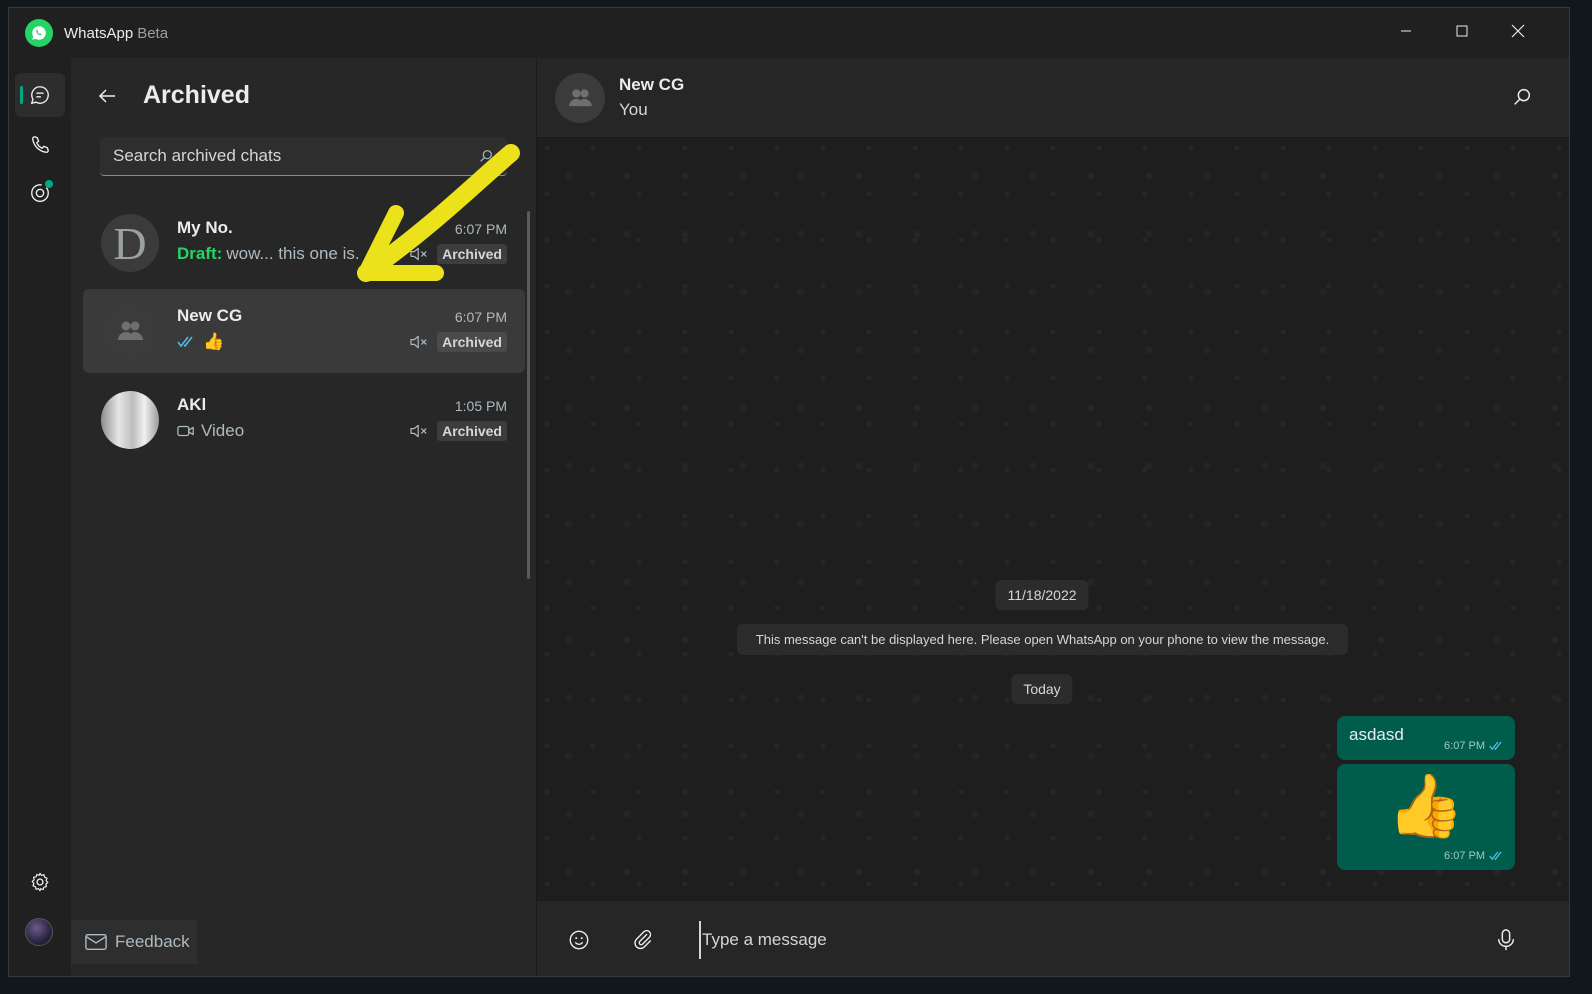 The image size is (1592, 994). I want to click on app-name: WhatsApp, so click(99, 33).